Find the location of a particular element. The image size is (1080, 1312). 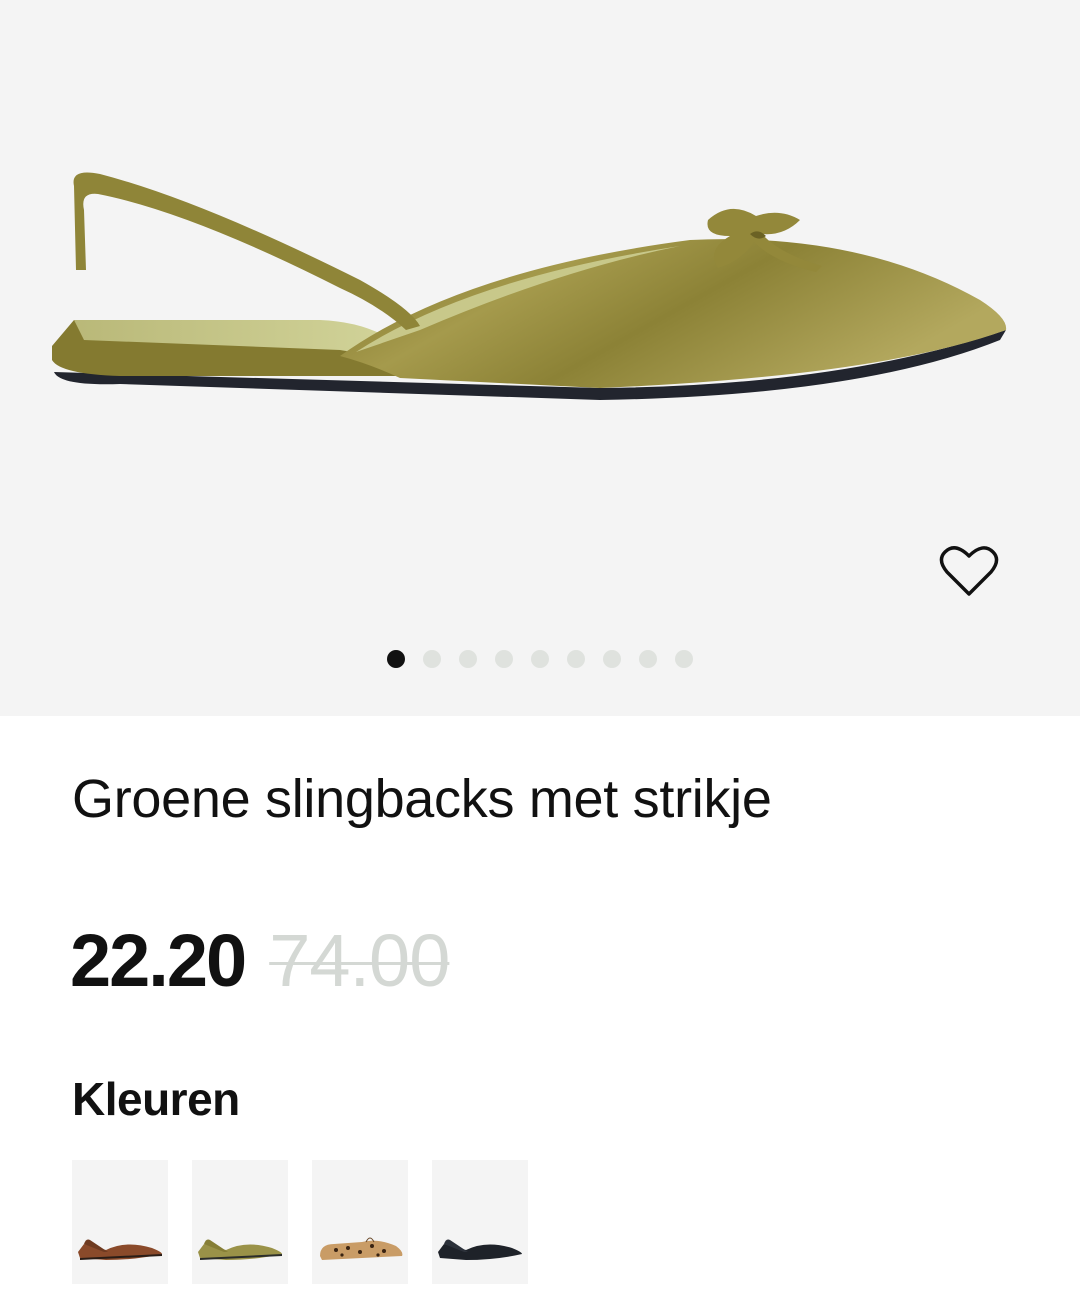

color-swatch-brown is located at coordinates (120, 1222).